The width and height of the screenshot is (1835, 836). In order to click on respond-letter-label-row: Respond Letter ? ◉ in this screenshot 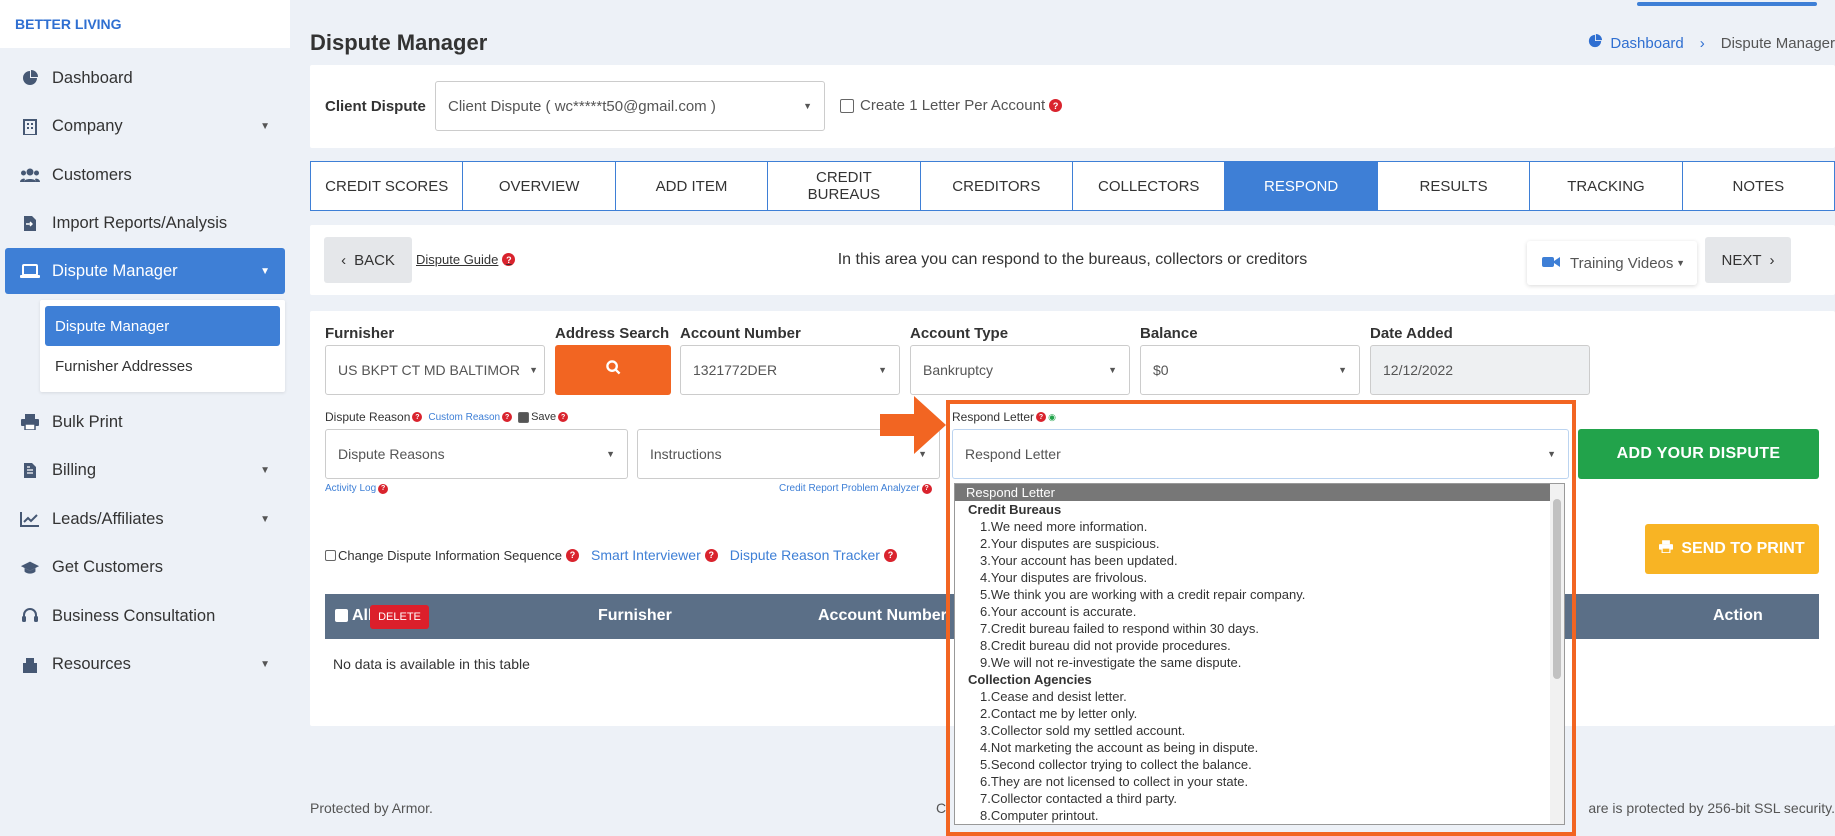, I will do `click(1004, 417)`.